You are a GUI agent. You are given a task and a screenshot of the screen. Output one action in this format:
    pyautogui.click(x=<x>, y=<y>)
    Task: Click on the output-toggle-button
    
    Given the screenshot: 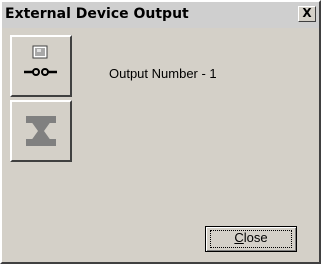 What is the action you would take?
    pyautogui.click(x=41, y=66)
    